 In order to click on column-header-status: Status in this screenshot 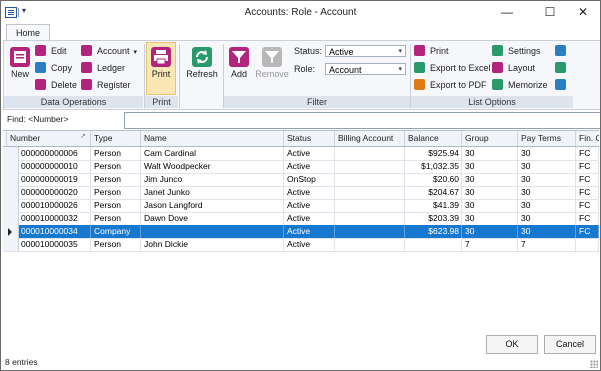, I will do `click(309, 138)`.